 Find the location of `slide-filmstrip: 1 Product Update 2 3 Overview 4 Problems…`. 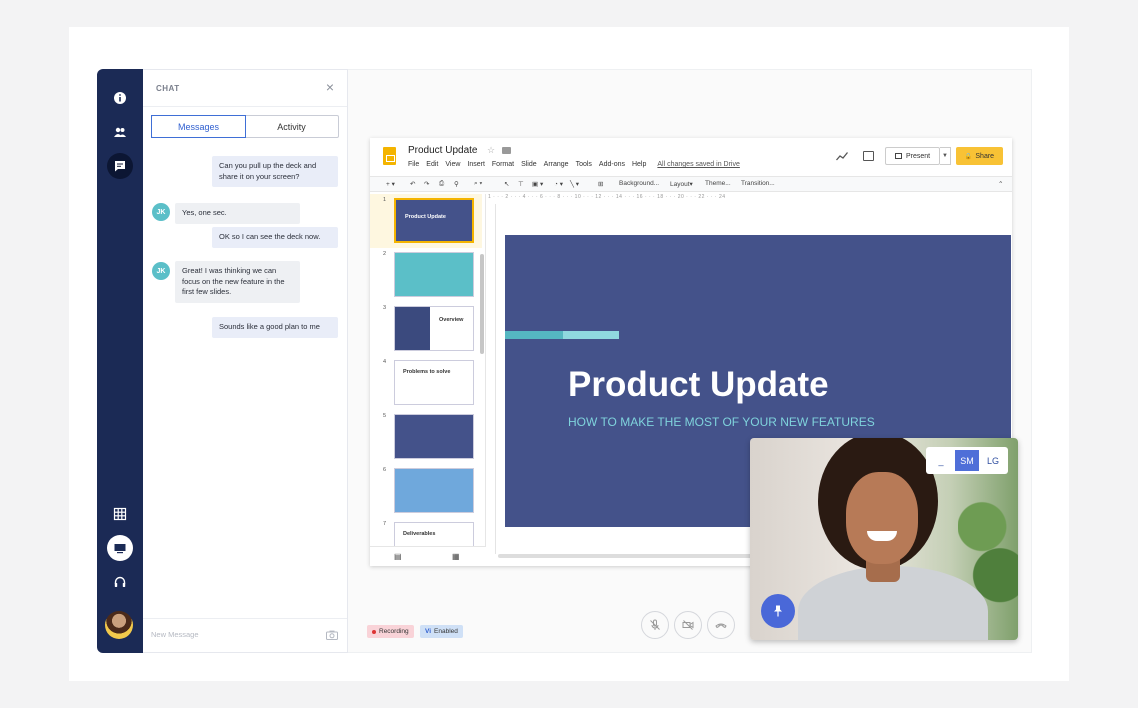

slide-filmstrip: 1 Product Update 2 3 Overview 4 Problems… is located at coordinates (428, 370).